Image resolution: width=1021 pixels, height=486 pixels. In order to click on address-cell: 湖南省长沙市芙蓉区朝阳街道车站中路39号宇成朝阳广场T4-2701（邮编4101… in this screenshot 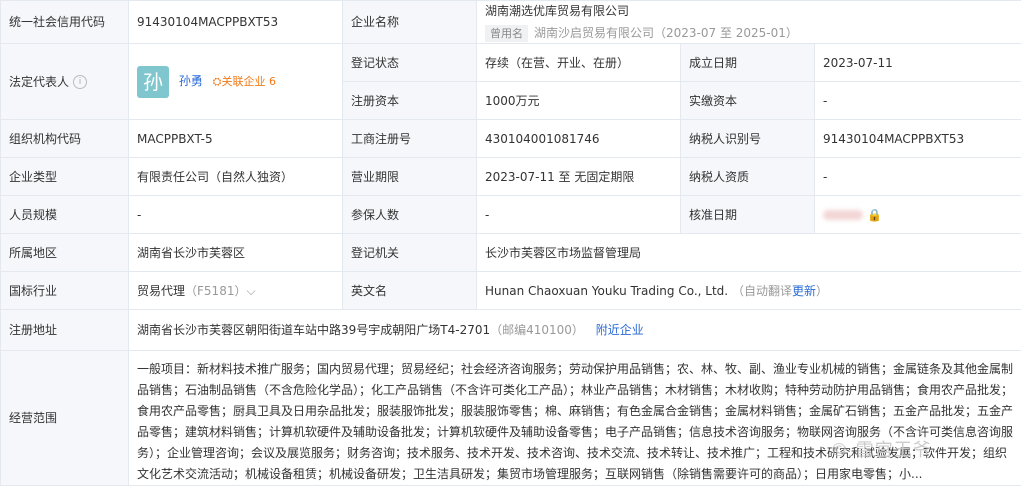, I will do `click(575, 330)`.